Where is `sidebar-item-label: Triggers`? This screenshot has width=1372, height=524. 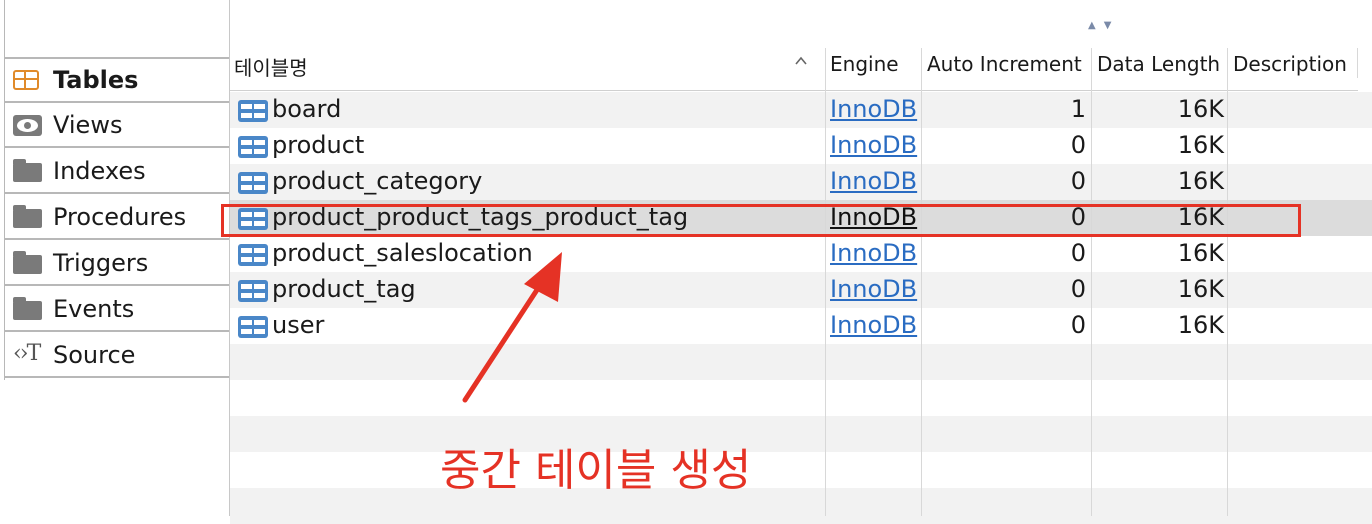
sidebar-item-label: Triggers is located at coordinates (101, 263).